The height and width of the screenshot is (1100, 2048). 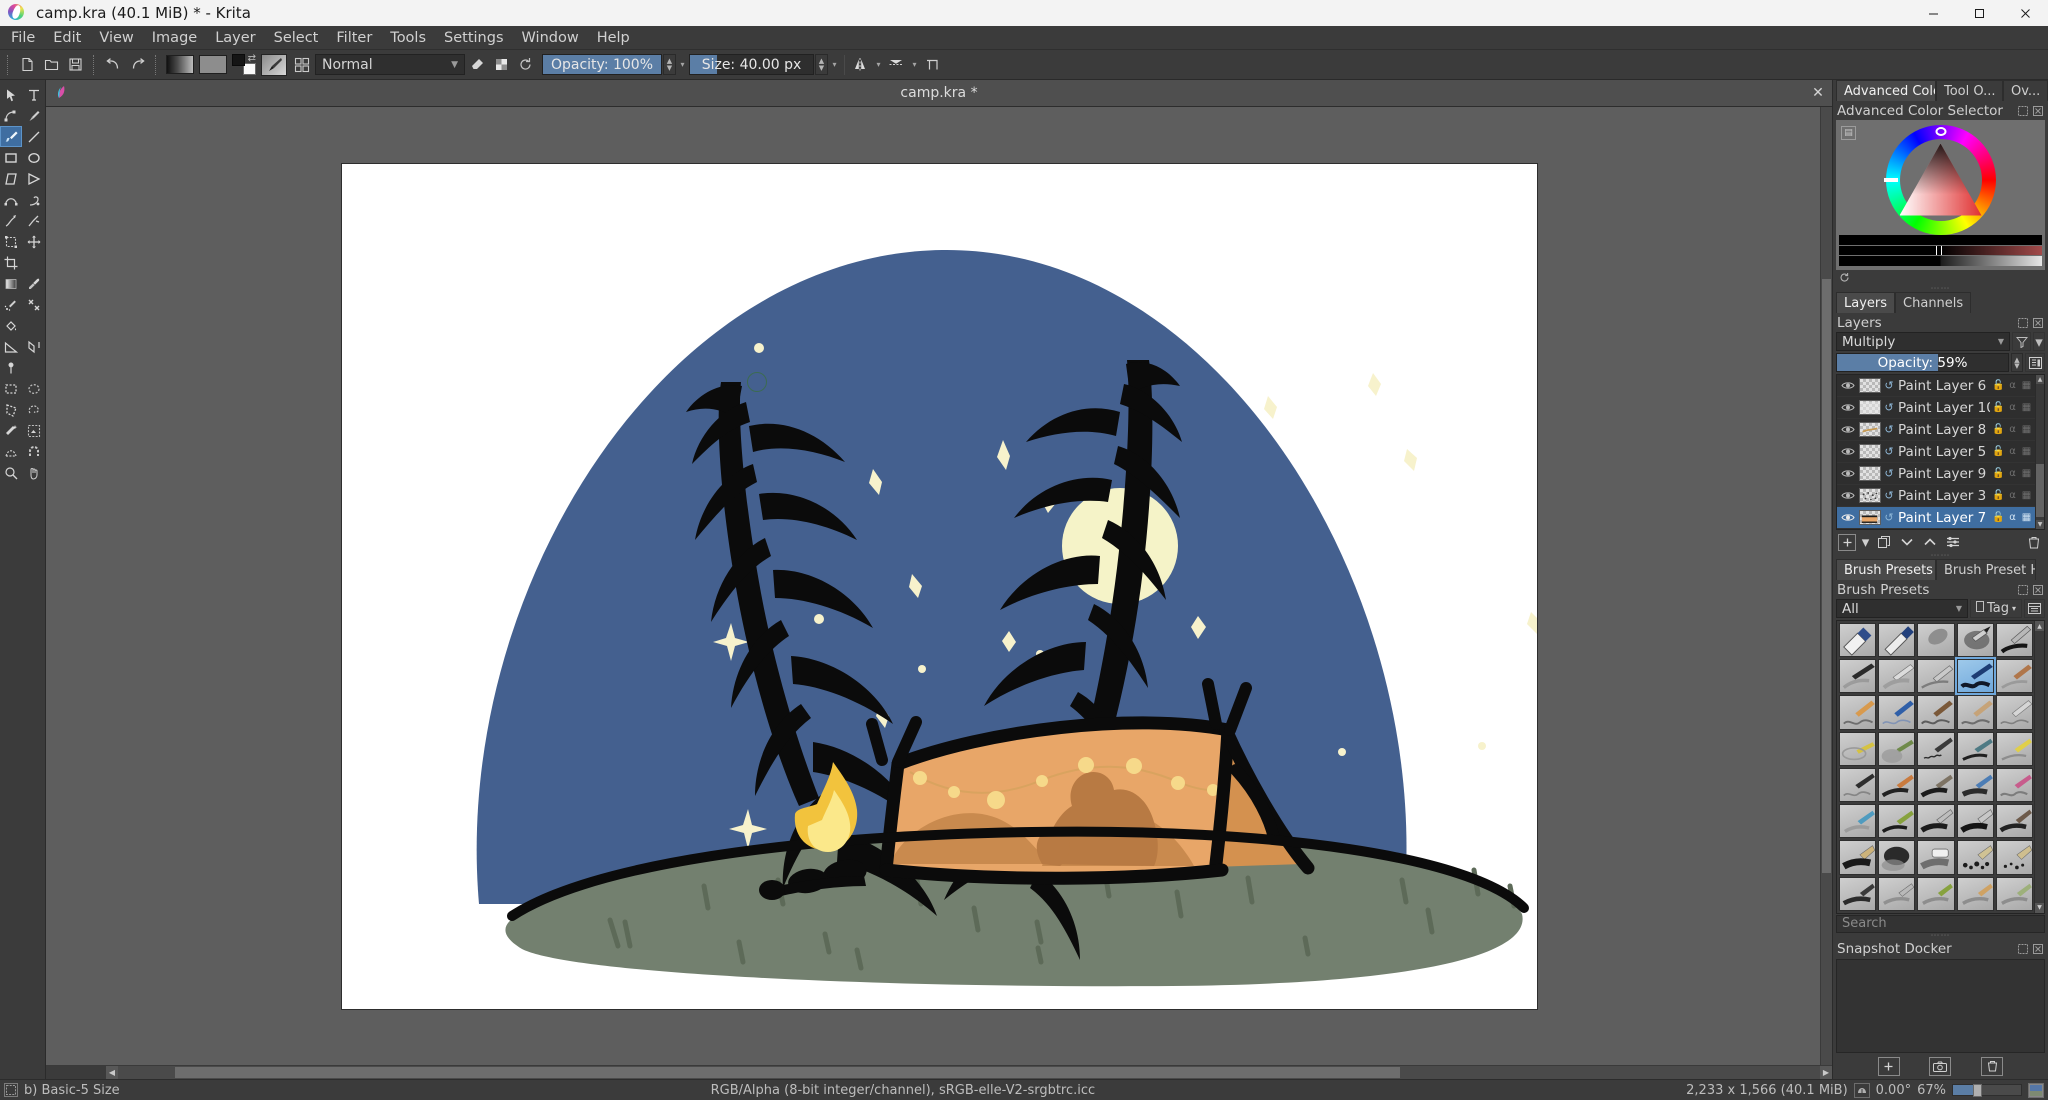 I want to click on layer-opacity-slider: Opacity: 59%, so click(x=1922, y=362).